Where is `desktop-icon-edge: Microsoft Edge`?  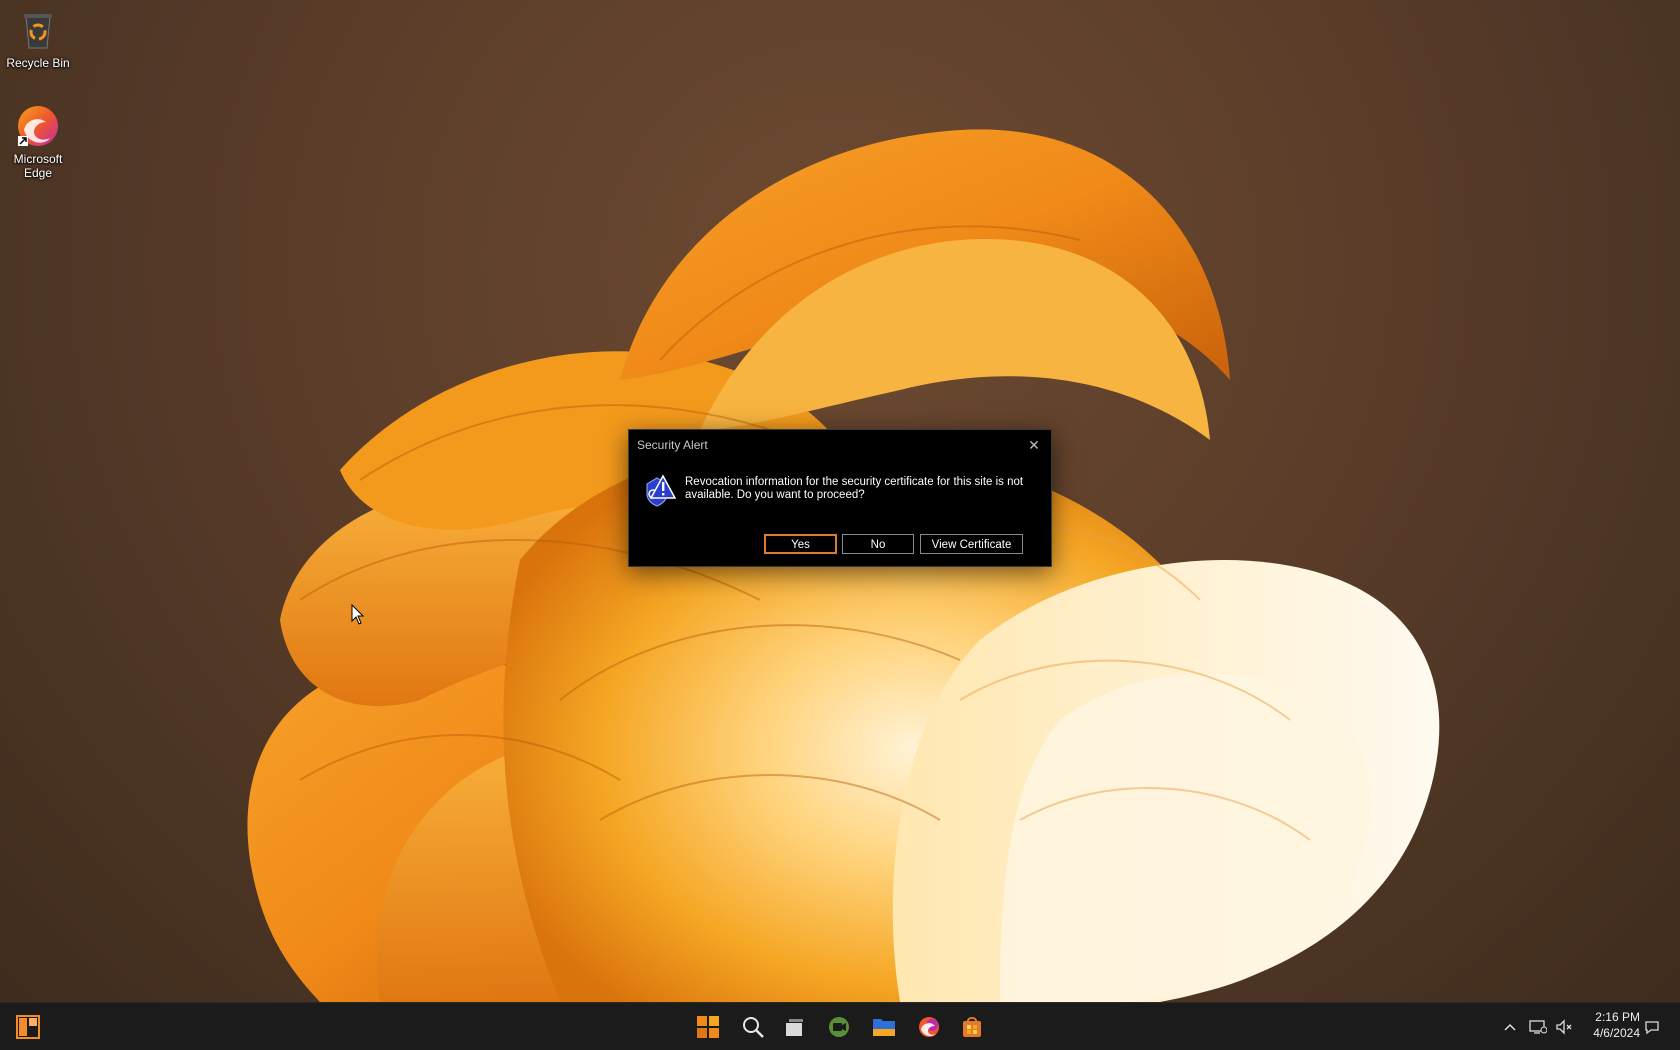
desktop-icon-edge: Microsoft Edge is located at coordinates (38, 142).